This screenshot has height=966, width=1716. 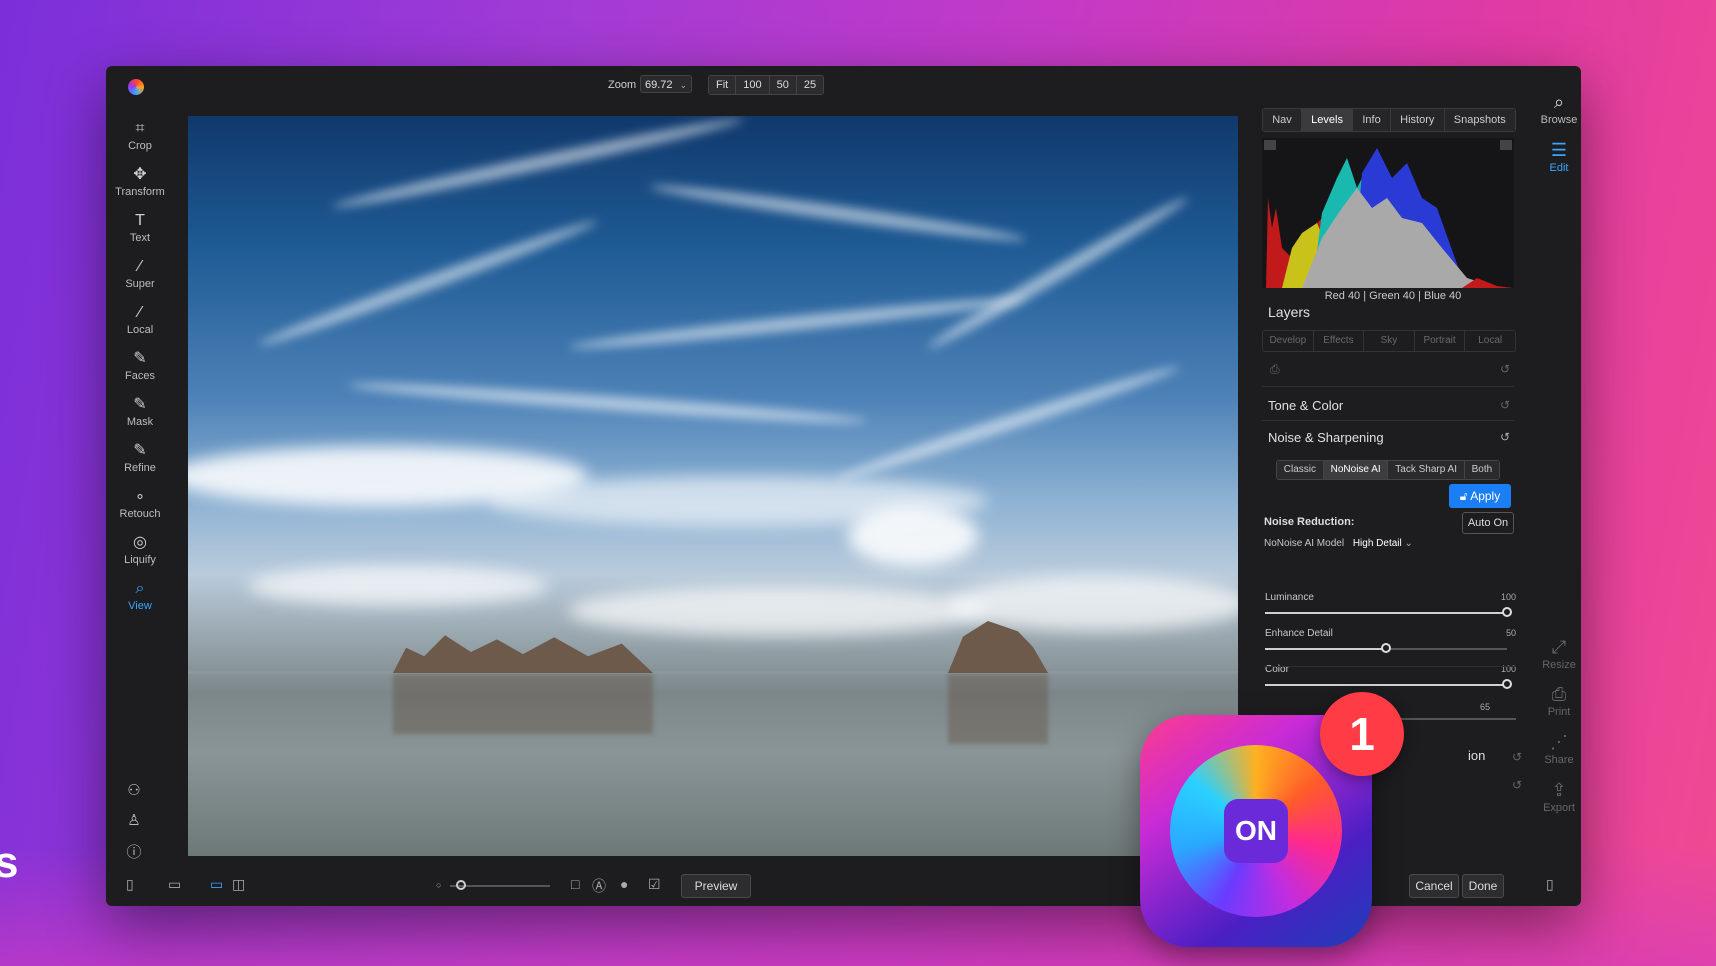 What do you see at coordinates (599, 886) in the screenshot?
I see `auto-mask-icon: Ⓐ` at bounding box center [599, 886].